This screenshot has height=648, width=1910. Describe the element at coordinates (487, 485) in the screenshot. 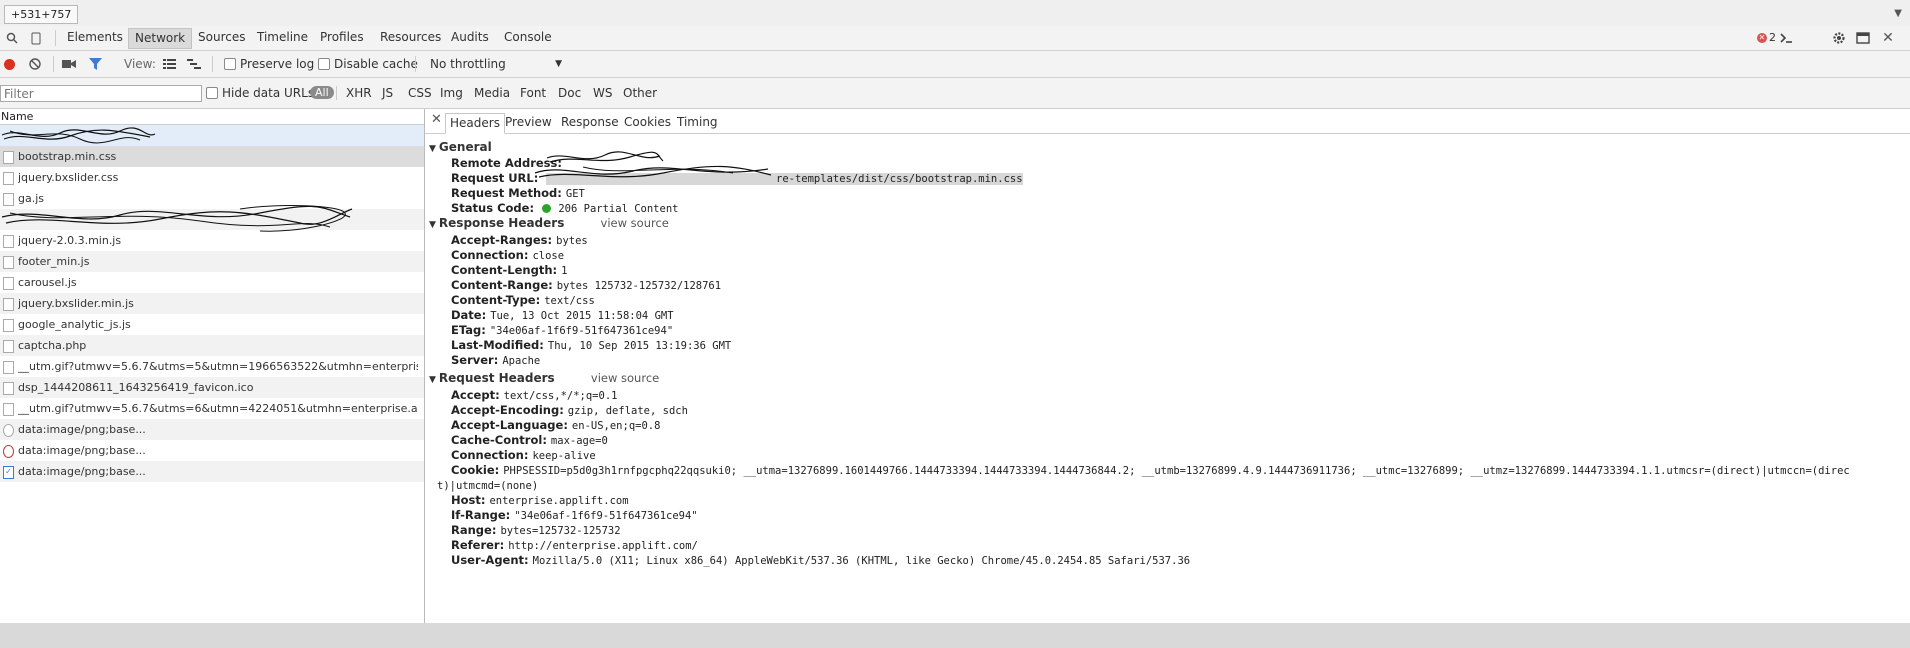

I see `header-row: t)|utmcmd=(none)` at that location.